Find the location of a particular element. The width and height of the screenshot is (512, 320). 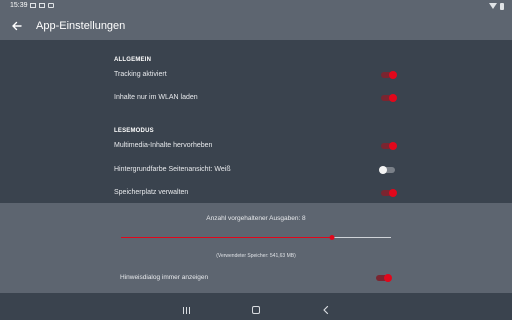

slider-fill is located at coordinates (226, 237).